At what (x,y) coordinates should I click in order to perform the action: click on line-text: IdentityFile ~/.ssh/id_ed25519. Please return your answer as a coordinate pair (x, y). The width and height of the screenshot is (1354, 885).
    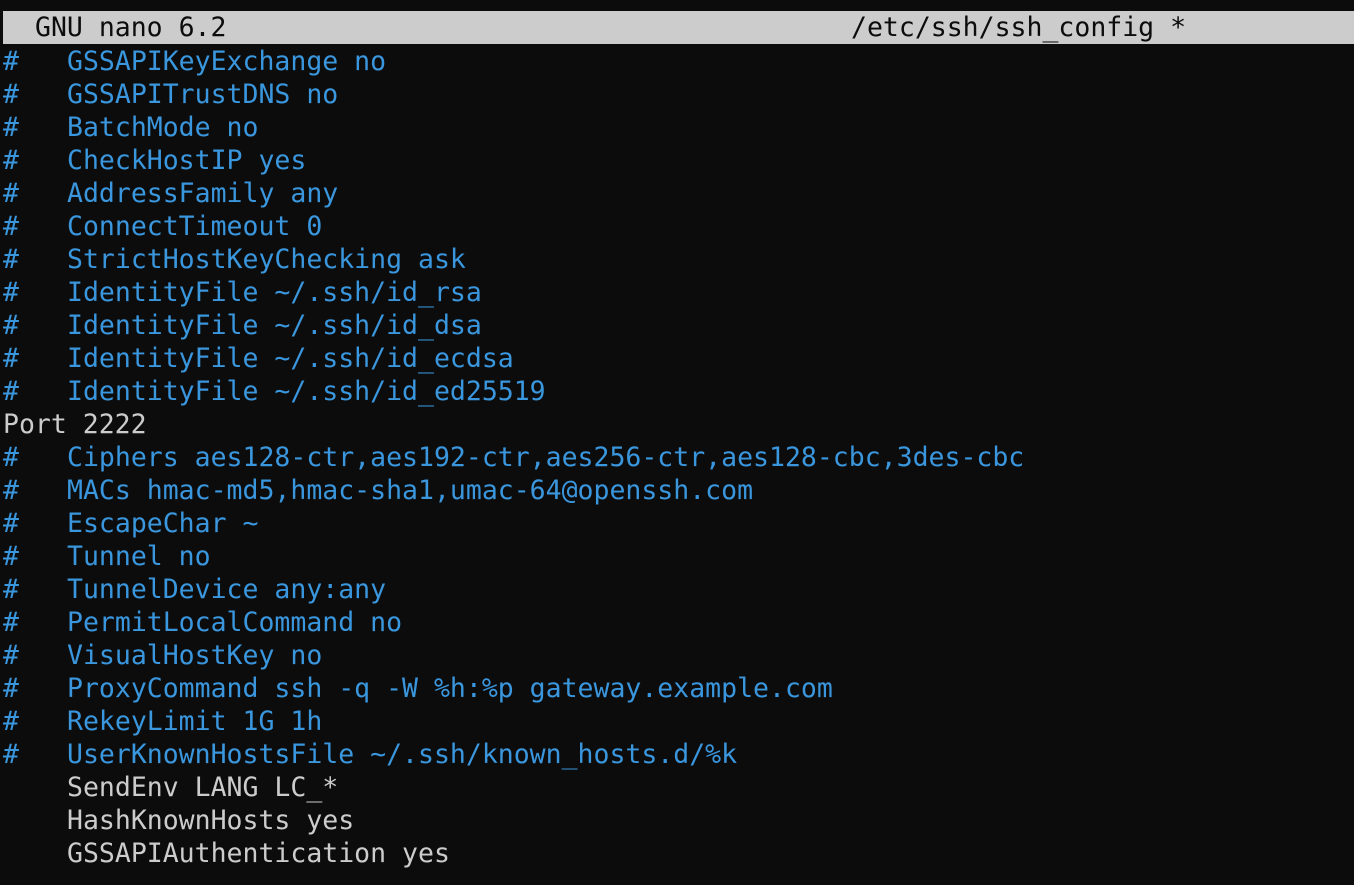
    Looking at the image, I should click on (306, 391).